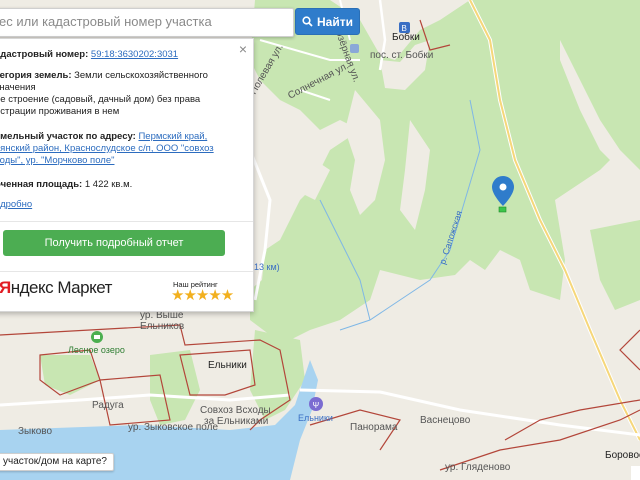 This screenshot has height=480, width=640. What do you see at coordinates (227, 365) in the screenshot?
I see `label-elniki: Ельники` at bounding box center [227, 365].